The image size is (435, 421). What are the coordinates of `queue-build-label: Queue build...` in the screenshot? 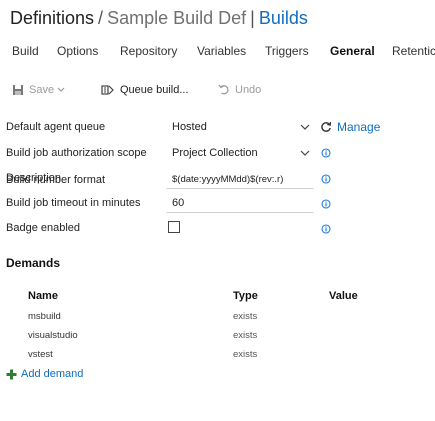 It's located at (154, 90).